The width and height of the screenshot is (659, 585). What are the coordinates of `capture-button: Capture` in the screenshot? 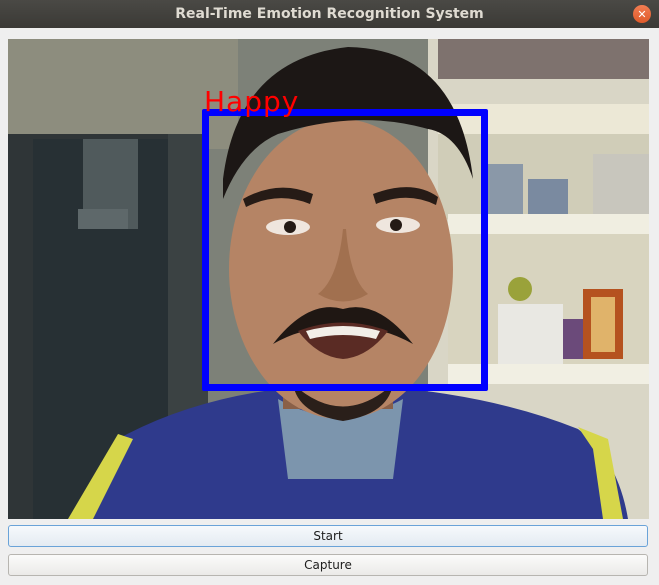 It's located at (328, 565).